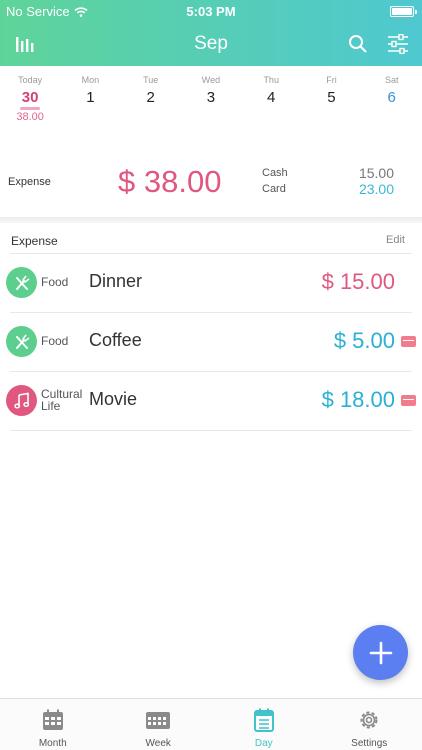 This screenshot has width=422, height=750. I want to click on cash-label: Cash, so click(275, 173).